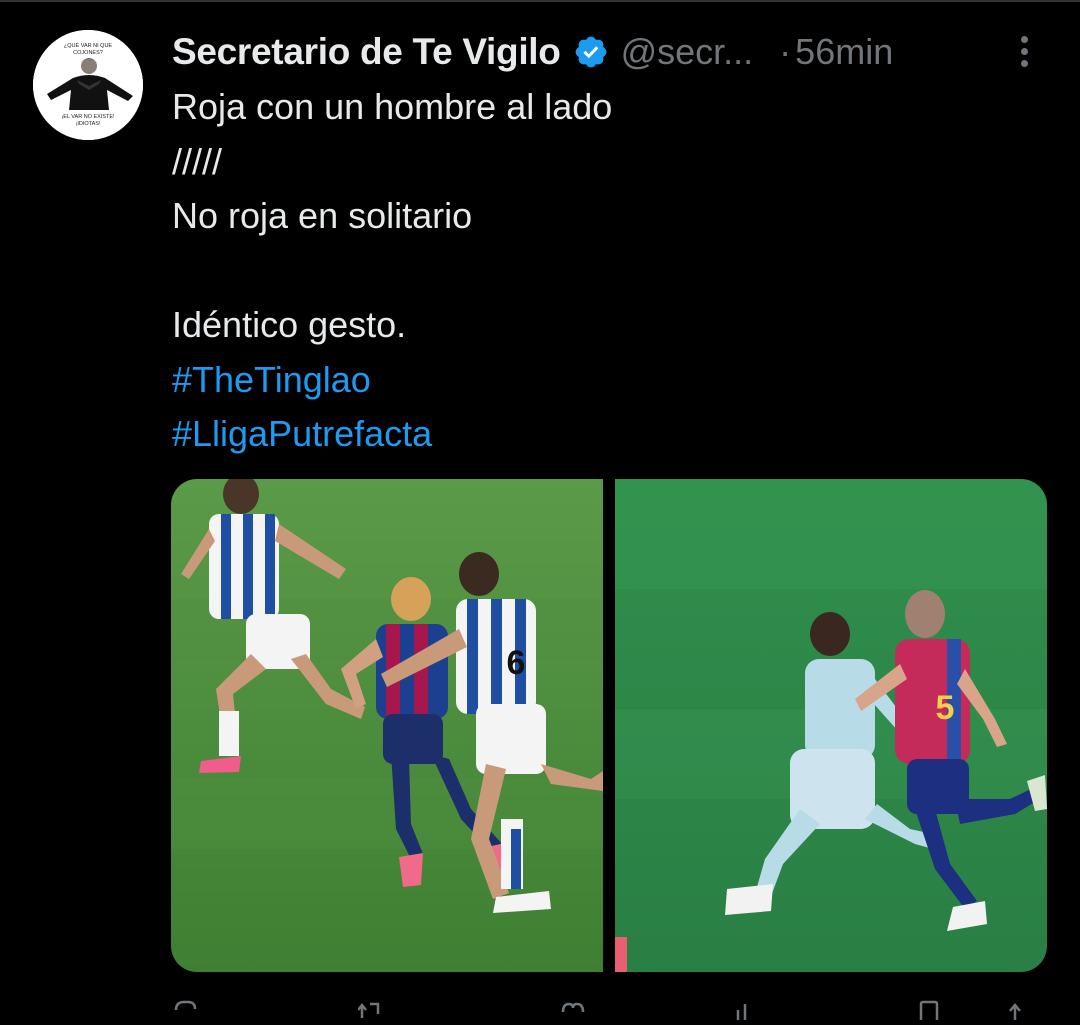 The width and height of the screenshot is (1080, 1025). What do you see at coordinates (322, 215) in the screenshot?
I see `tweet-line: No roja en solitario` at bounding box center [322, 215].